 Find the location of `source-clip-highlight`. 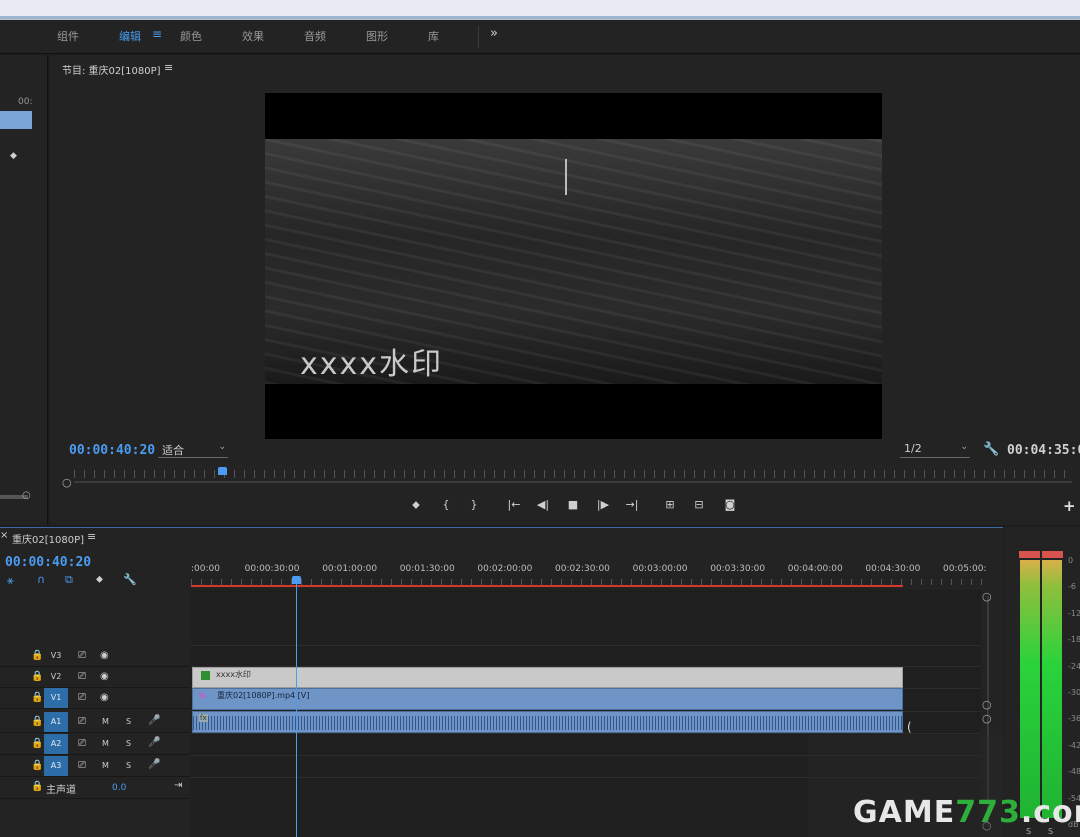

source-clip-highlight is located at coordinates (16, 120).